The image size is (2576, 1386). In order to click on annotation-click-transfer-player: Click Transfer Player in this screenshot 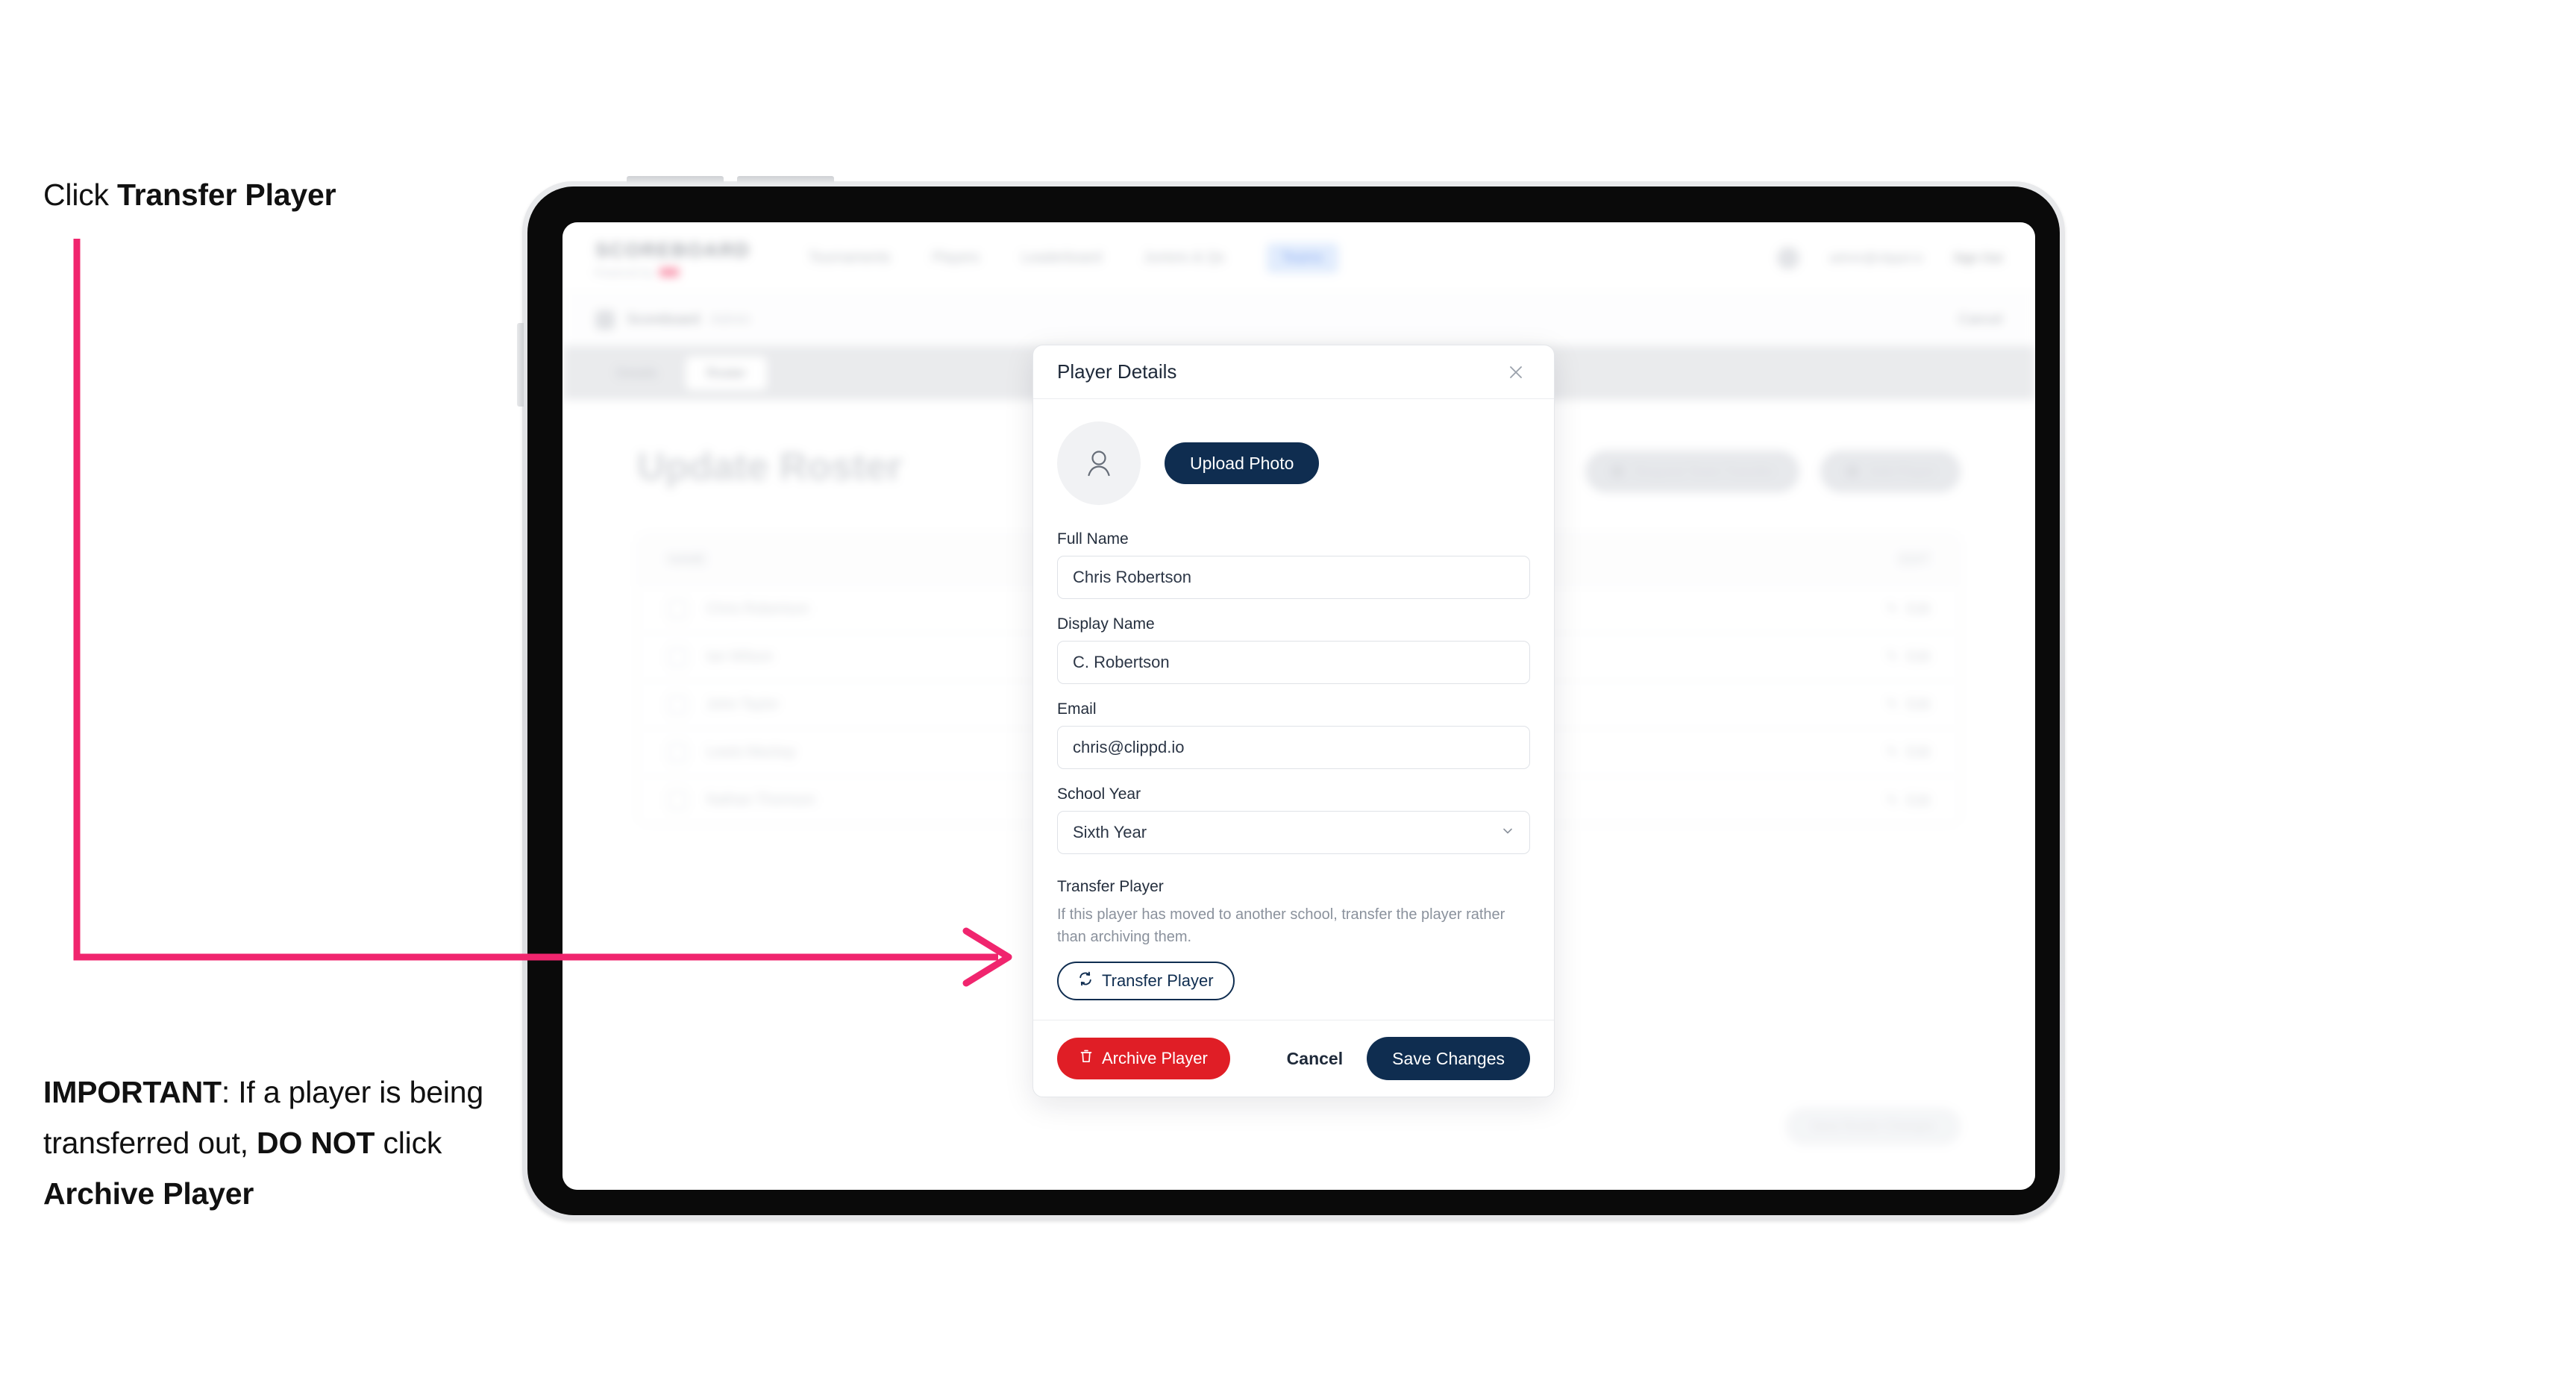, I will do `click(189, 194)`.